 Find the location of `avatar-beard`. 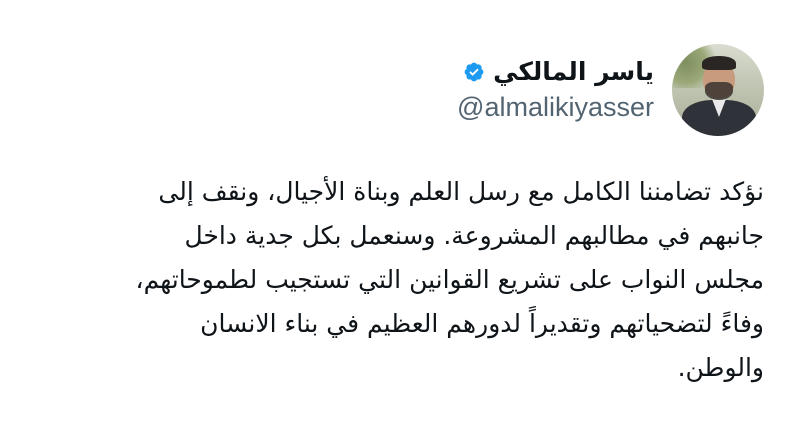

avatar-beard is located at coordinates (719, 91).